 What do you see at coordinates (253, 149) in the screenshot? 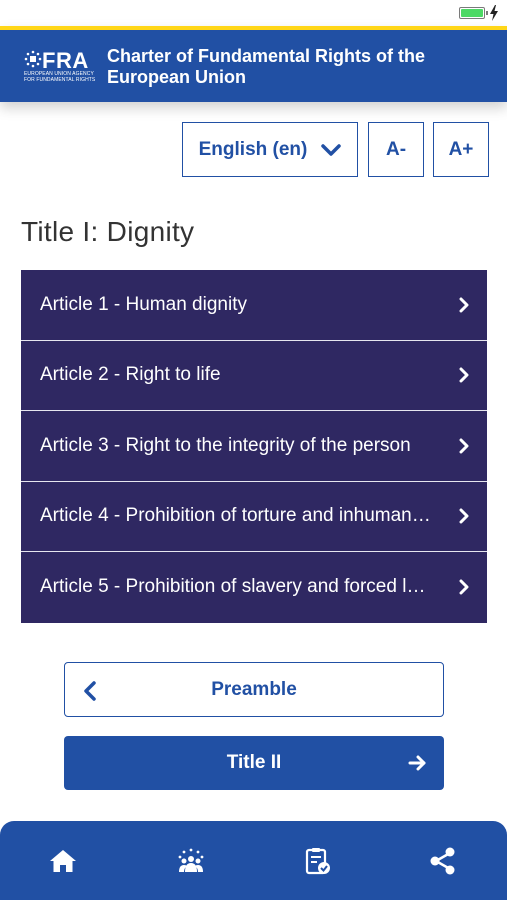
I see `language-label: English (en)` at bounding box center [253, 149].